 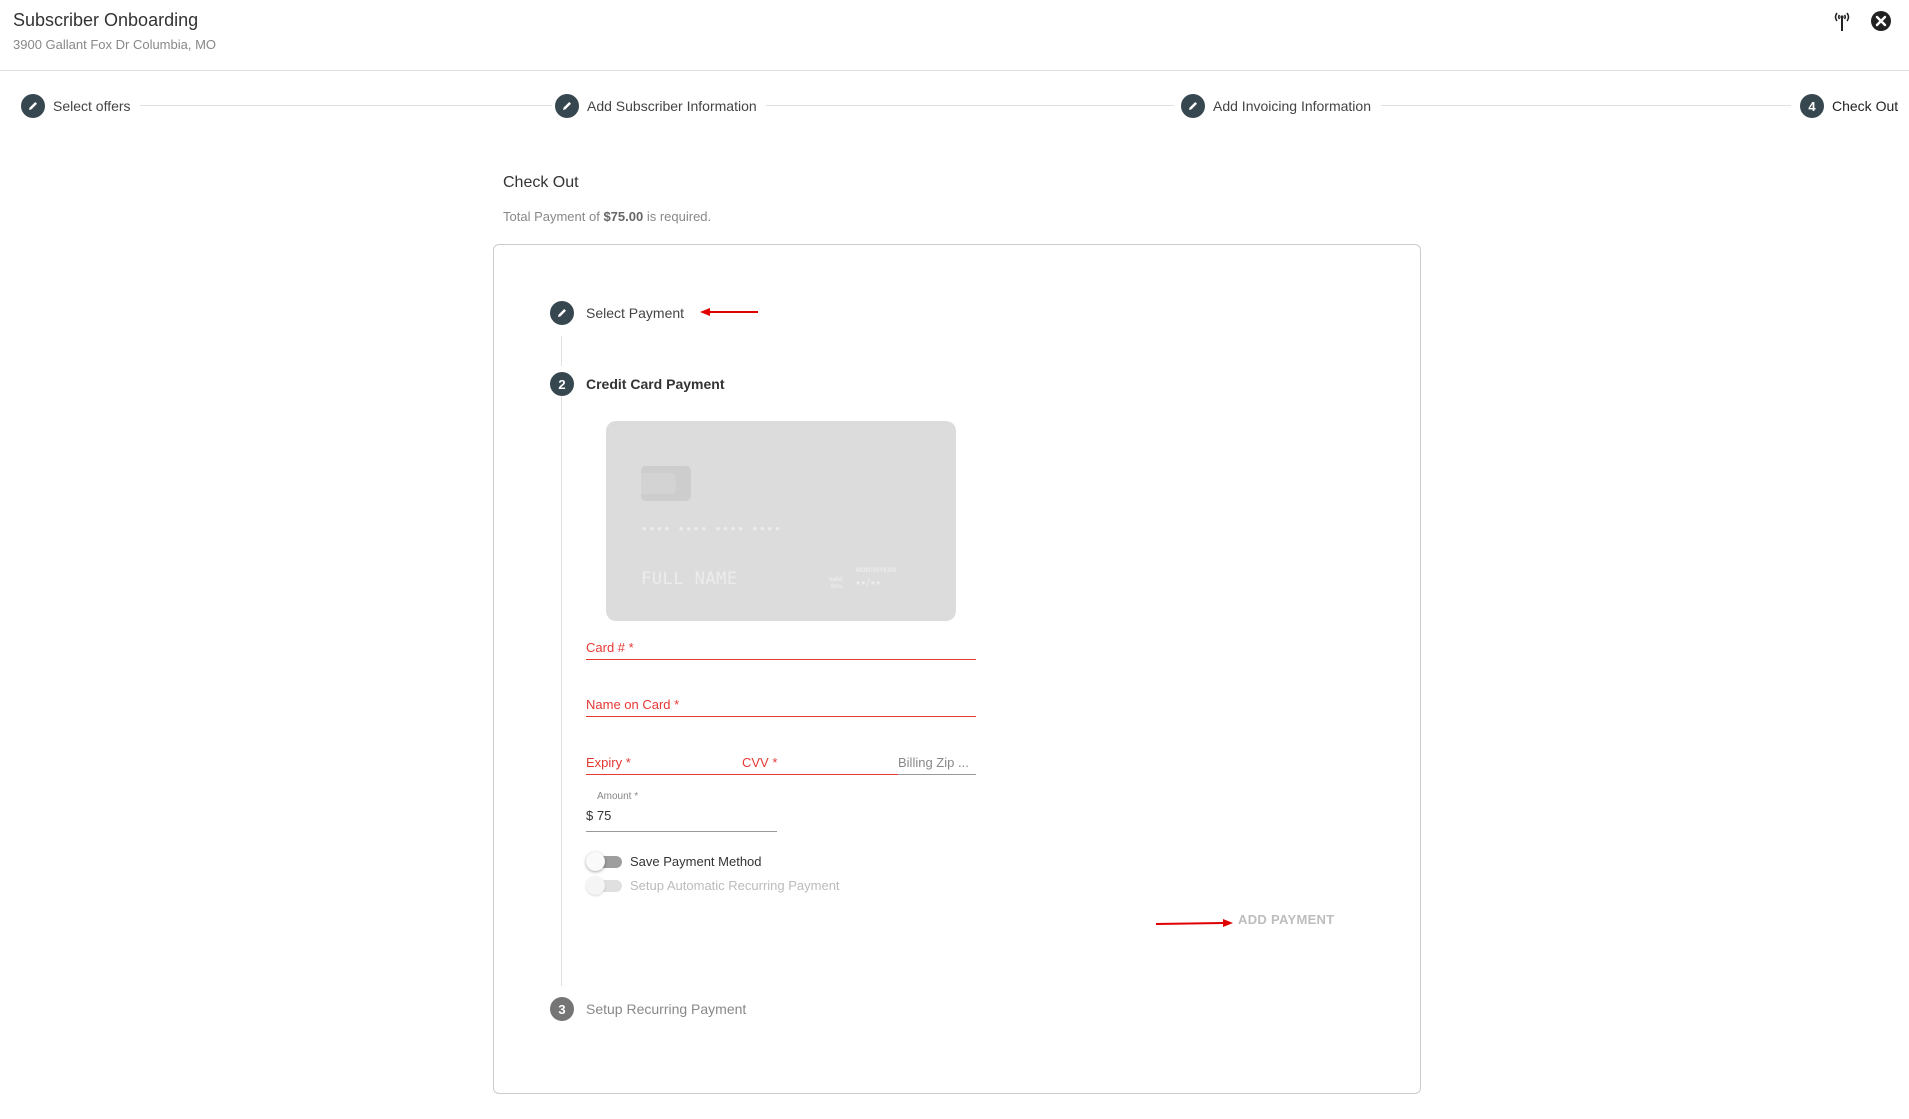 I want to click on card-name-preview: FULL NAME, so click(x=689, y=579).